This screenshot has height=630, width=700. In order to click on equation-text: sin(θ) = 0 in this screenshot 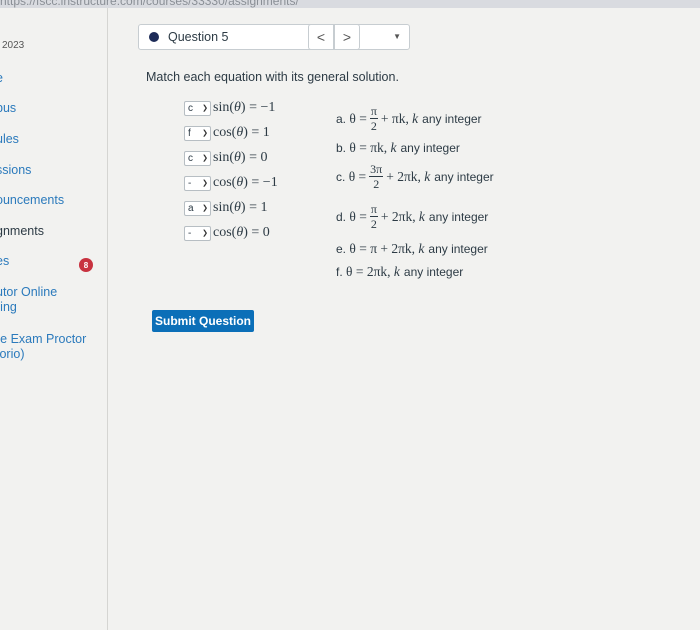, I will do `click(240, 157)`.